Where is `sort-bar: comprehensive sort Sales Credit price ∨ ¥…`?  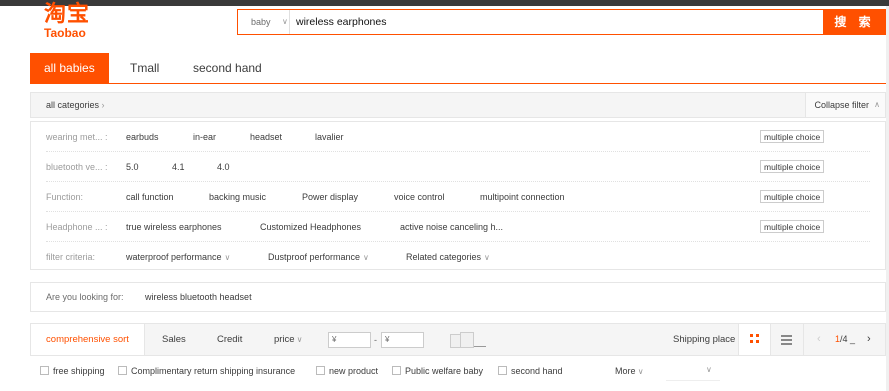
sort-bar: comprehensive sort Sales Credit price ∨ ¥… is located at coordinates (458, 339).